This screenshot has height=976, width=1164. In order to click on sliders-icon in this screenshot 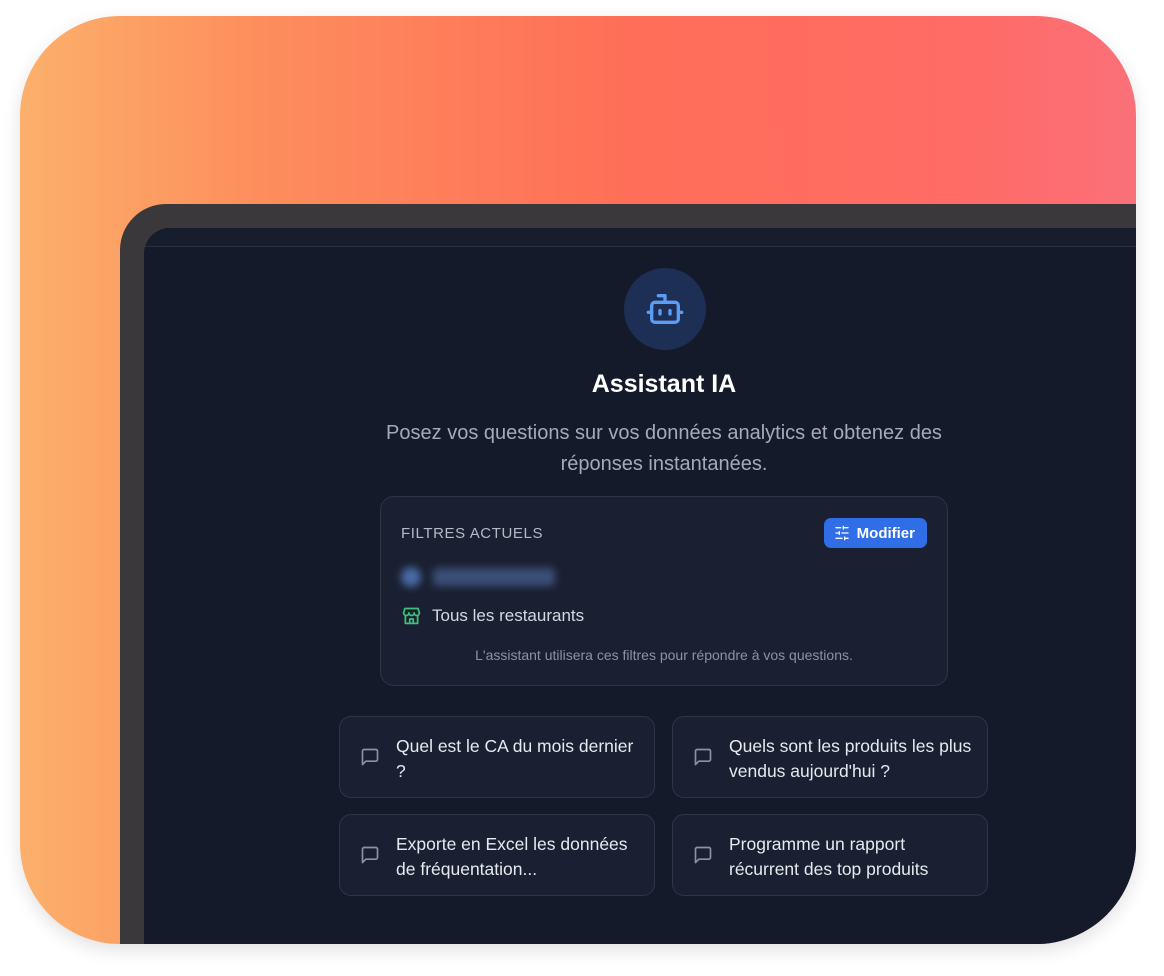, I will do `click(841, 533)`.